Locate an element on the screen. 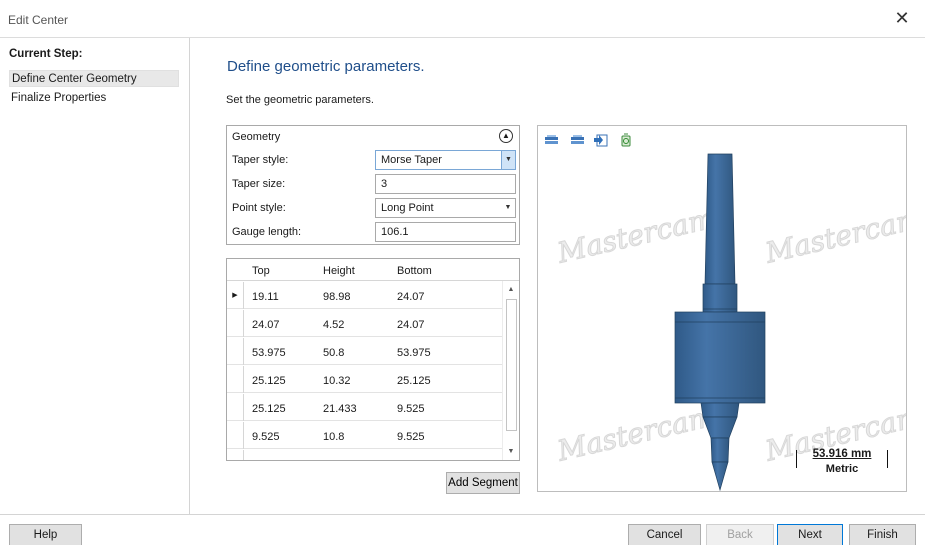 The image size is (925, 545). cell-bottom: 25.125 is located at coordinates (414, 381).